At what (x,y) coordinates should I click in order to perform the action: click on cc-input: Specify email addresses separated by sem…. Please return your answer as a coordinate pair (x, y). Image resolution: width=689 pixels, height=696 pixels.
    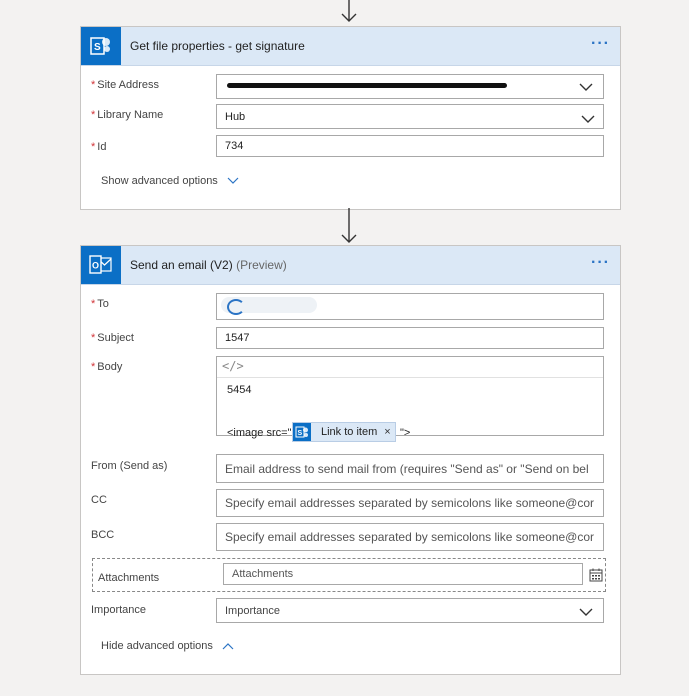
    Looking at the image, I should click on (410, 503).